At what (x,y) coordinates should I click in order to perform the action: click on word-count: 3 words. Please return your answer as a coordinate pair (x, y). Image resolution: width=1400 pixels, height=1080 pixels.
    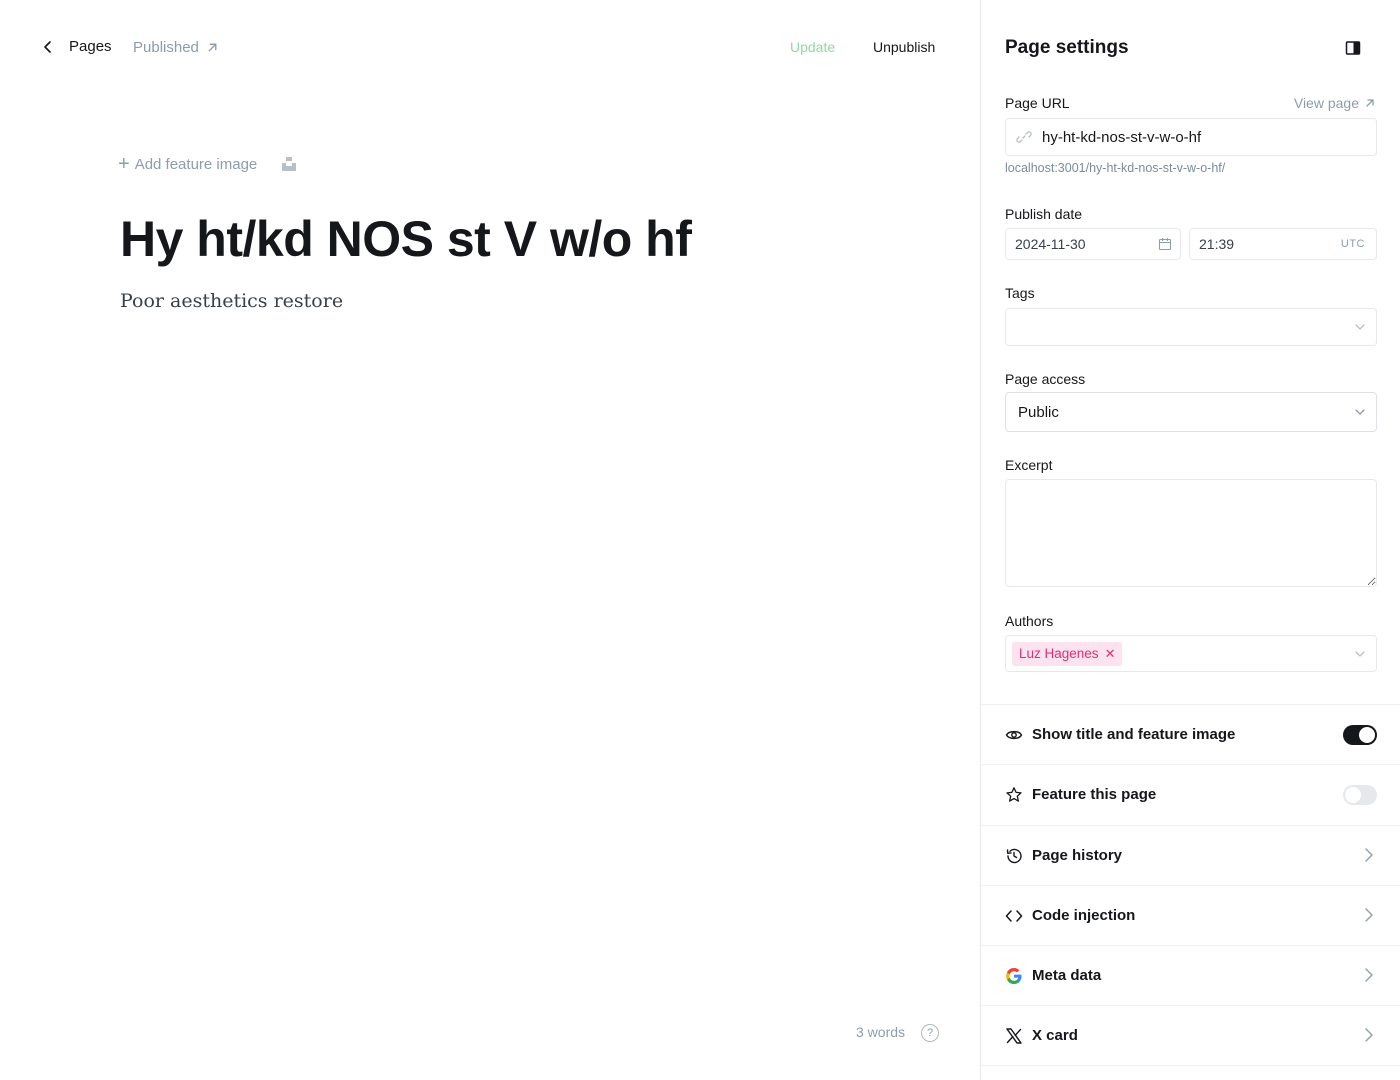
    Looking at the image, I should click on (881, 1032).